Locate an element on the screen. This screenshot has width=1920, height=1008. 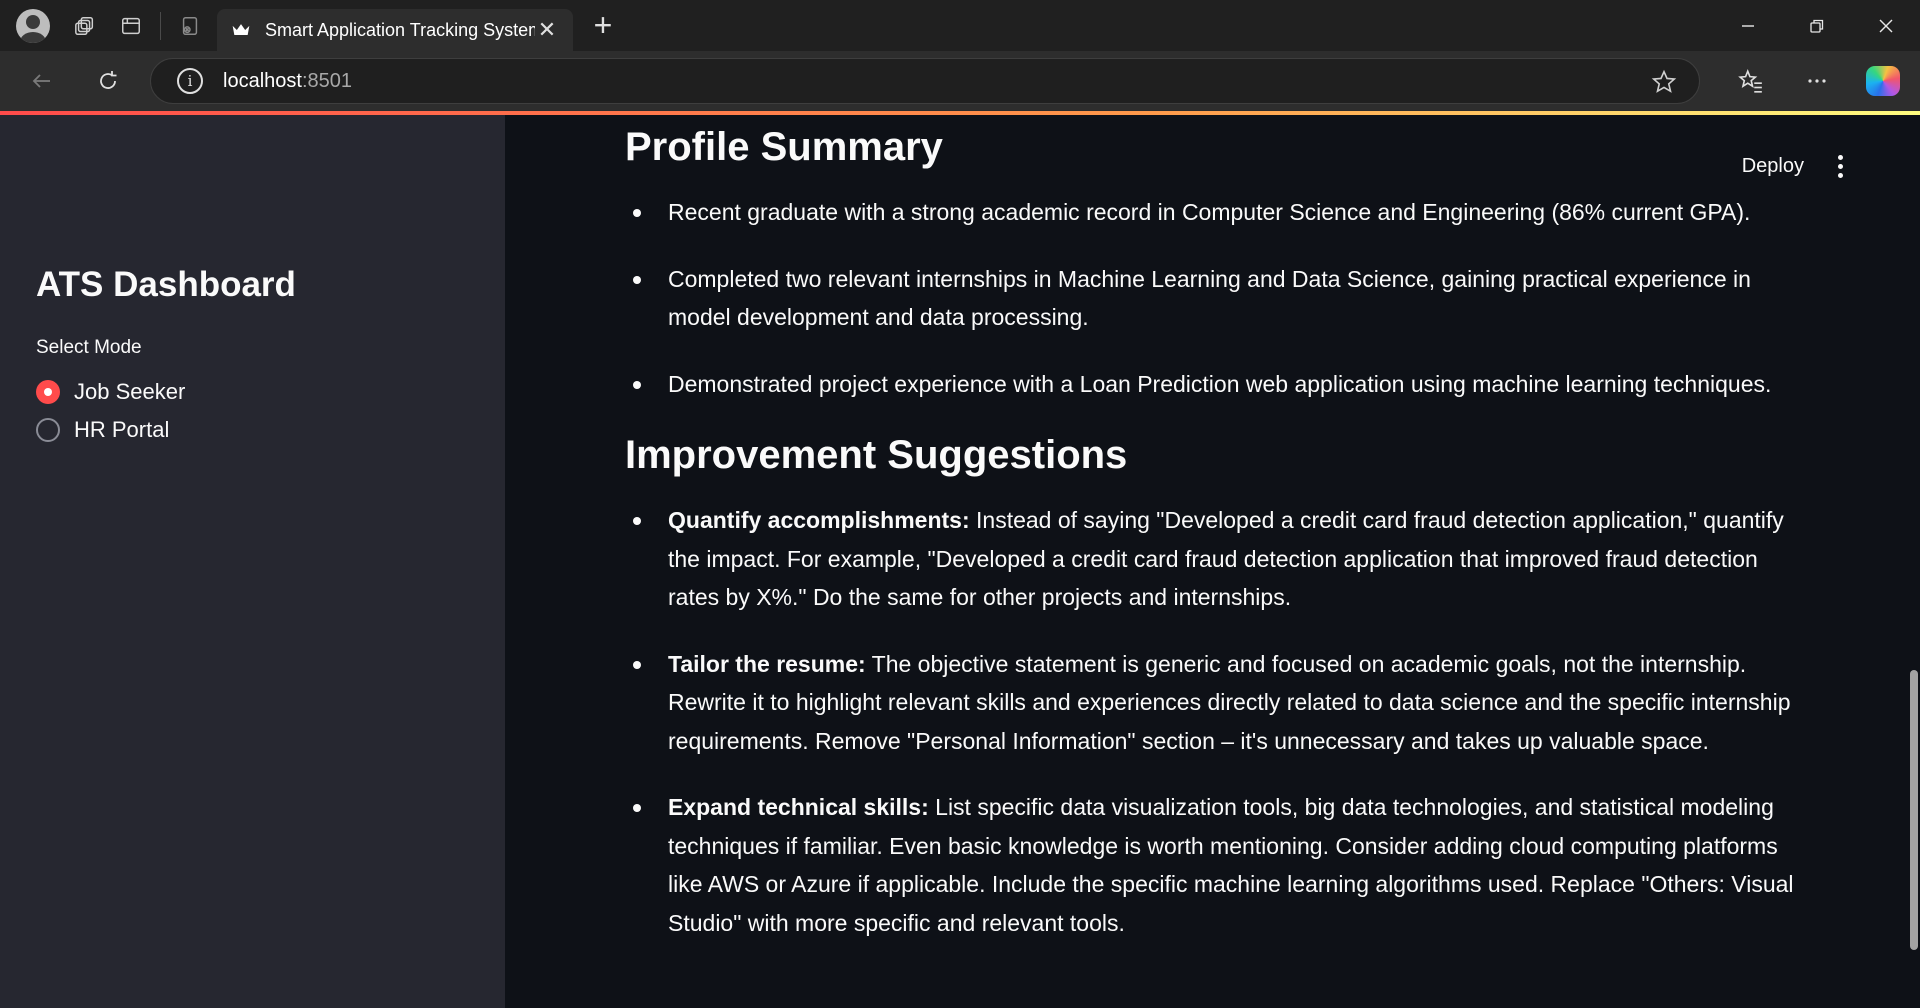
suggestion-title: Expand technical skills: is located at coordinates (798, 807).